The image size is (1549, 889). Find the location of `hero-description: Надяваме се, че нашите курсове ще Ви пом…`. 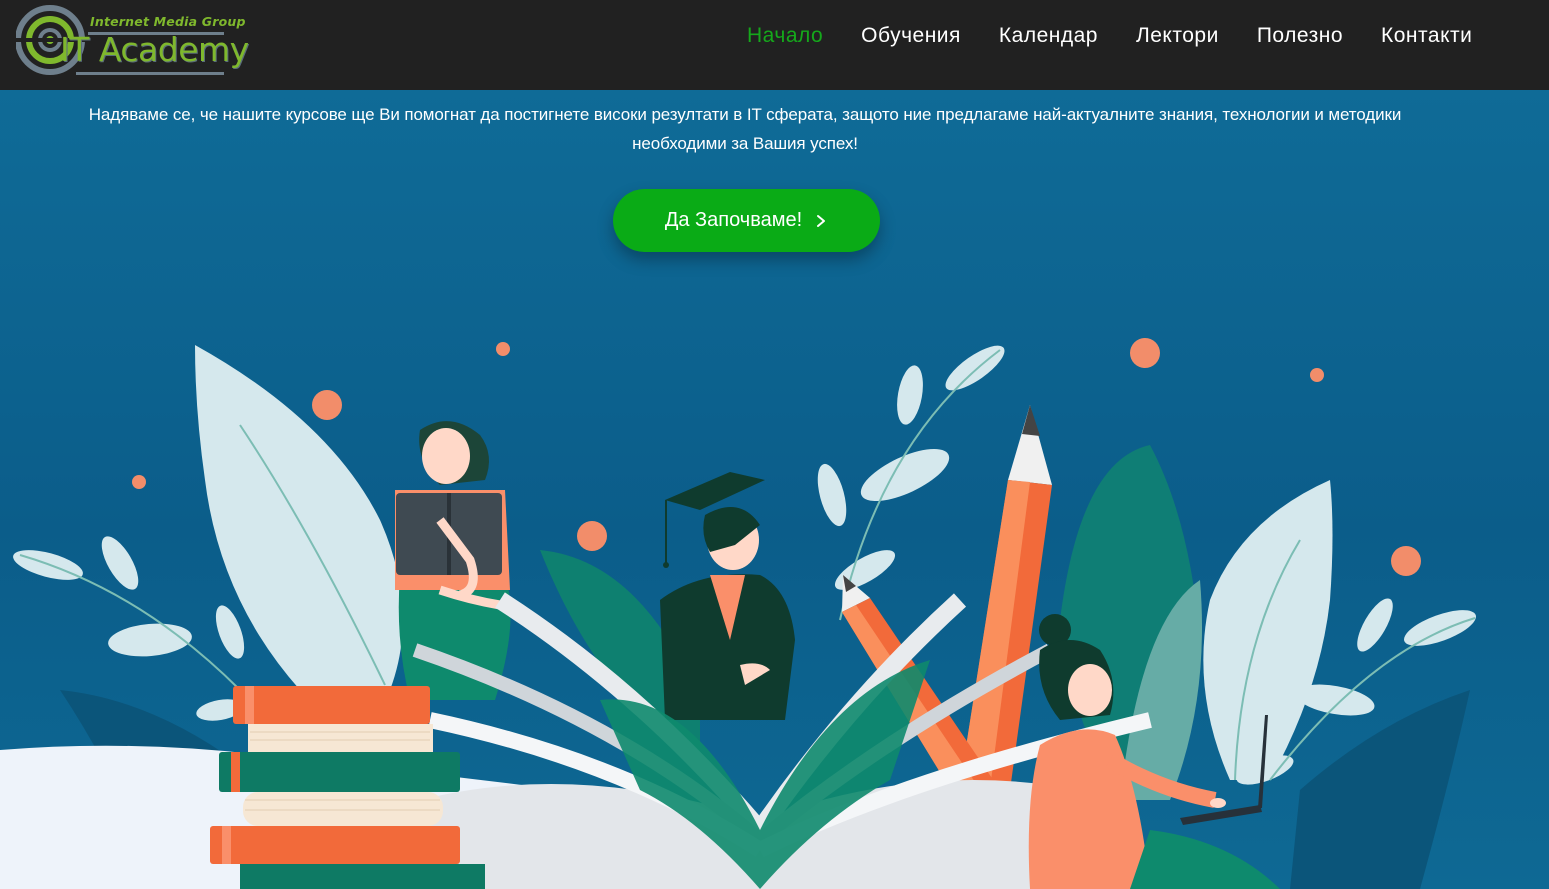

hero-description: Надяваме се, че нашите курсове ще Ви пом… is located at coordinates (745, 129).